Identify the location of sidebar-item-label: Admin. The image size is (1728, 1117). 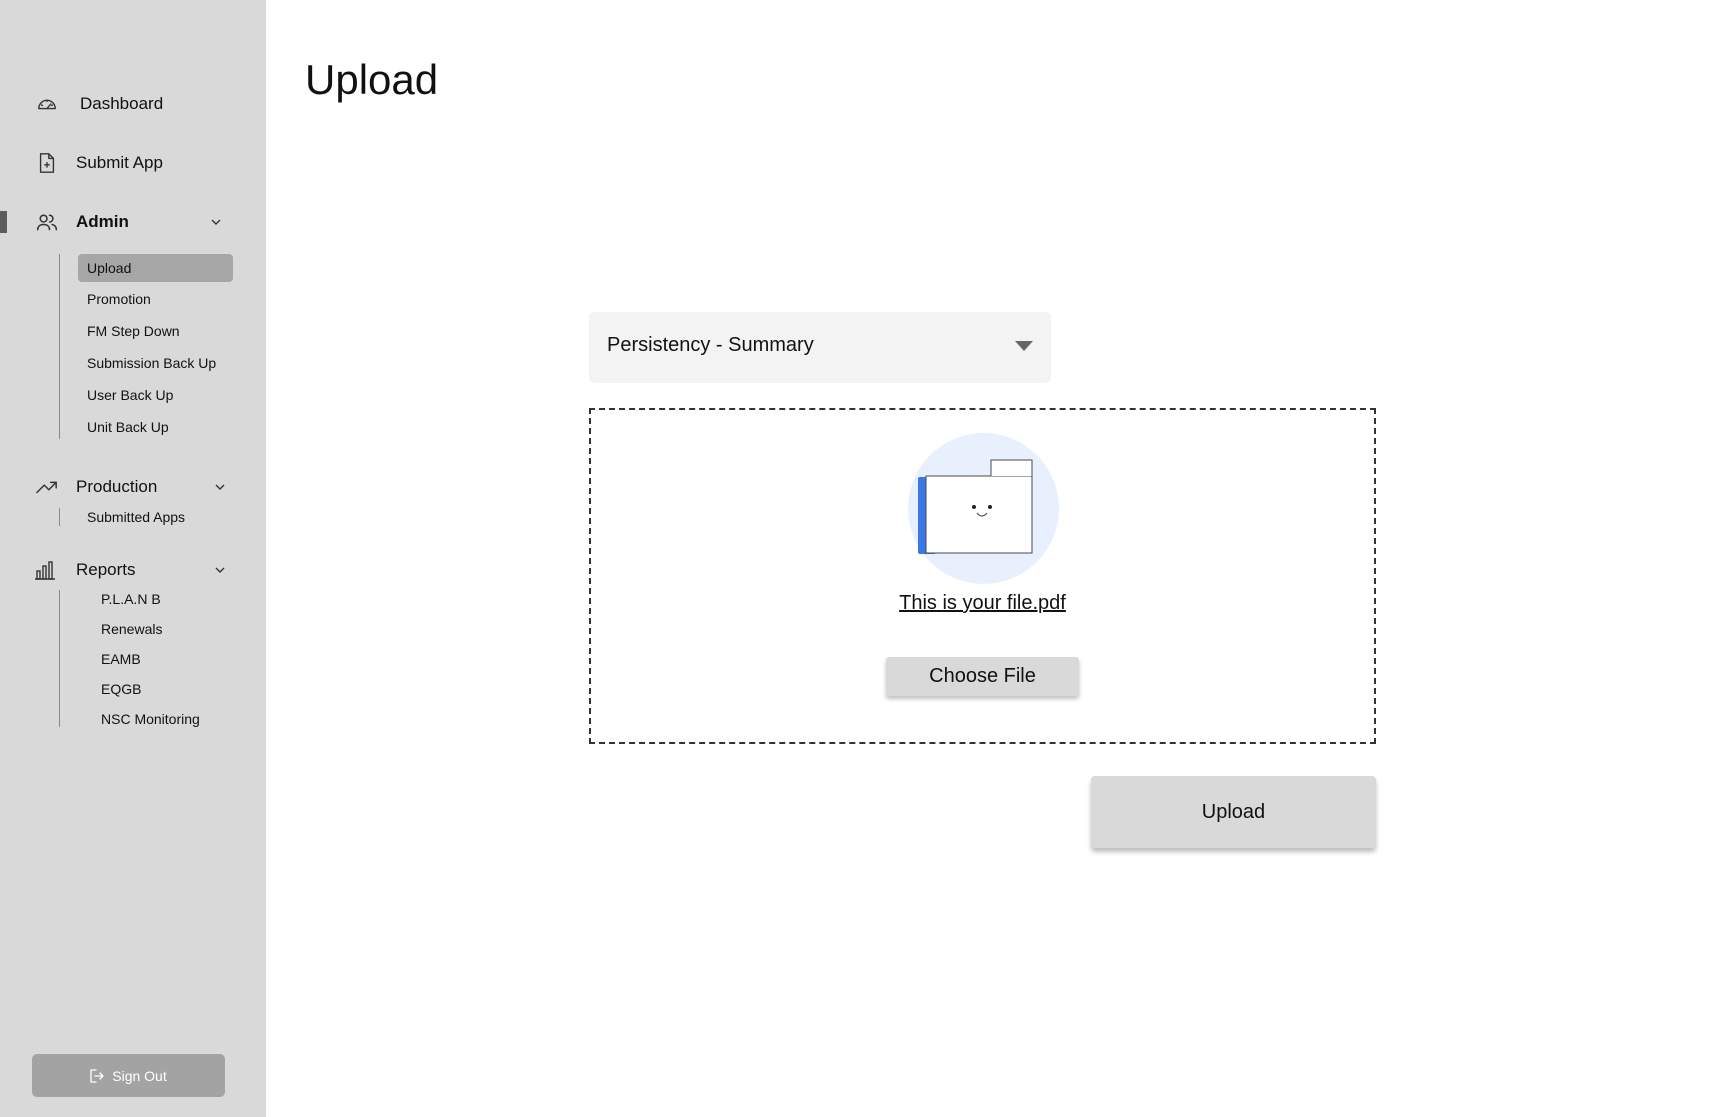
(102, 221).